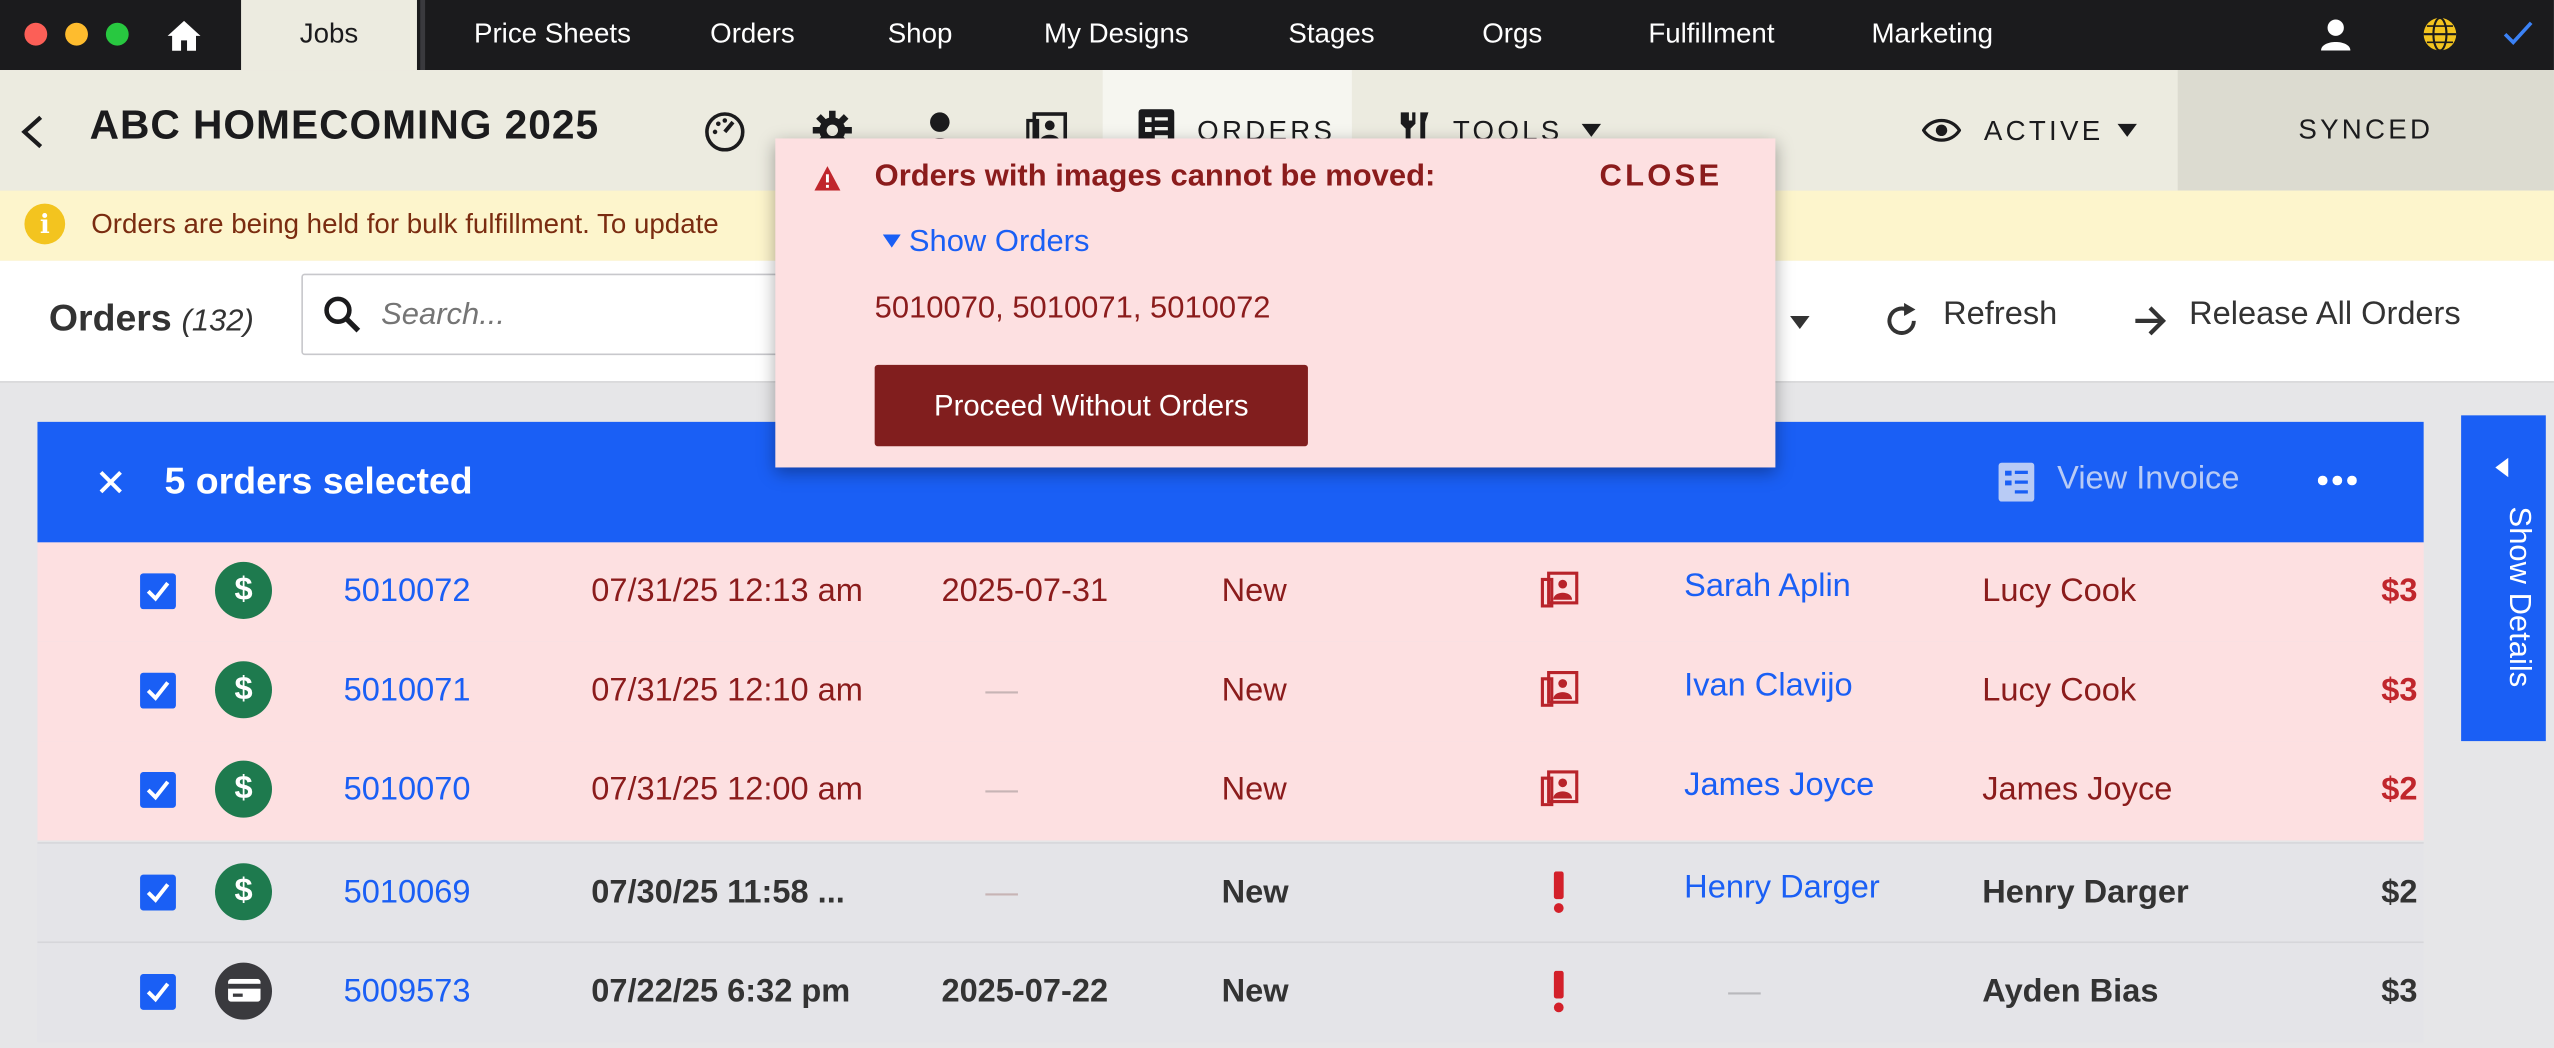  What do you see at coordinates (1558, 995) in the screenshot?
I see `exclamation-icon` at bounding box center [1558, 995].